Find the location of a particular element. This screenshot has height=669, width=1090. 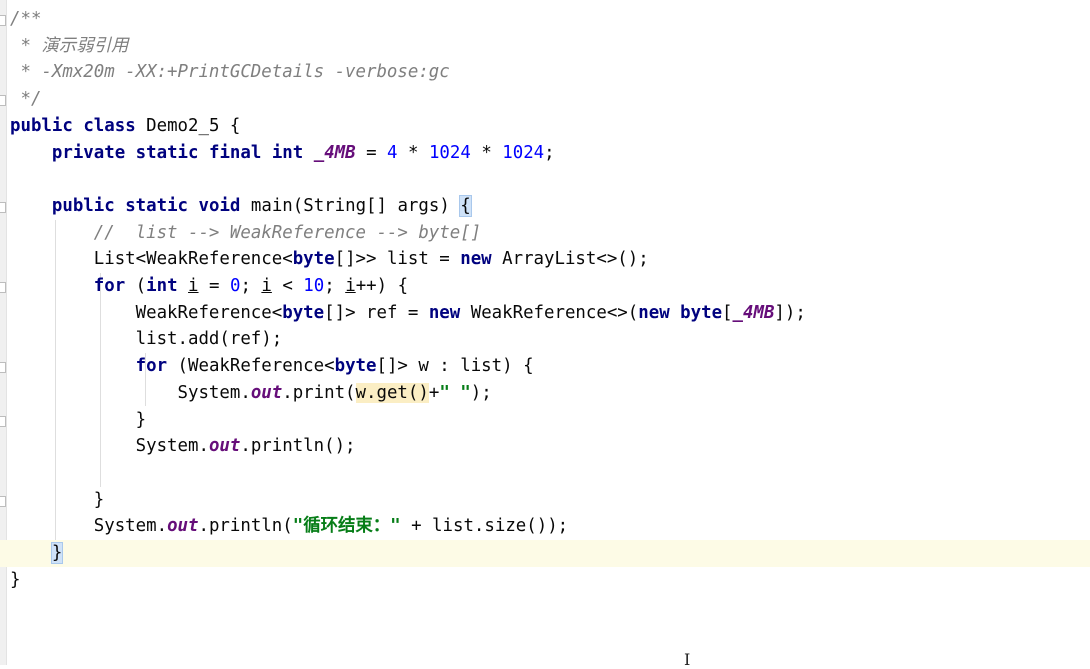

code-token: private is located at coordinates (88, 152).